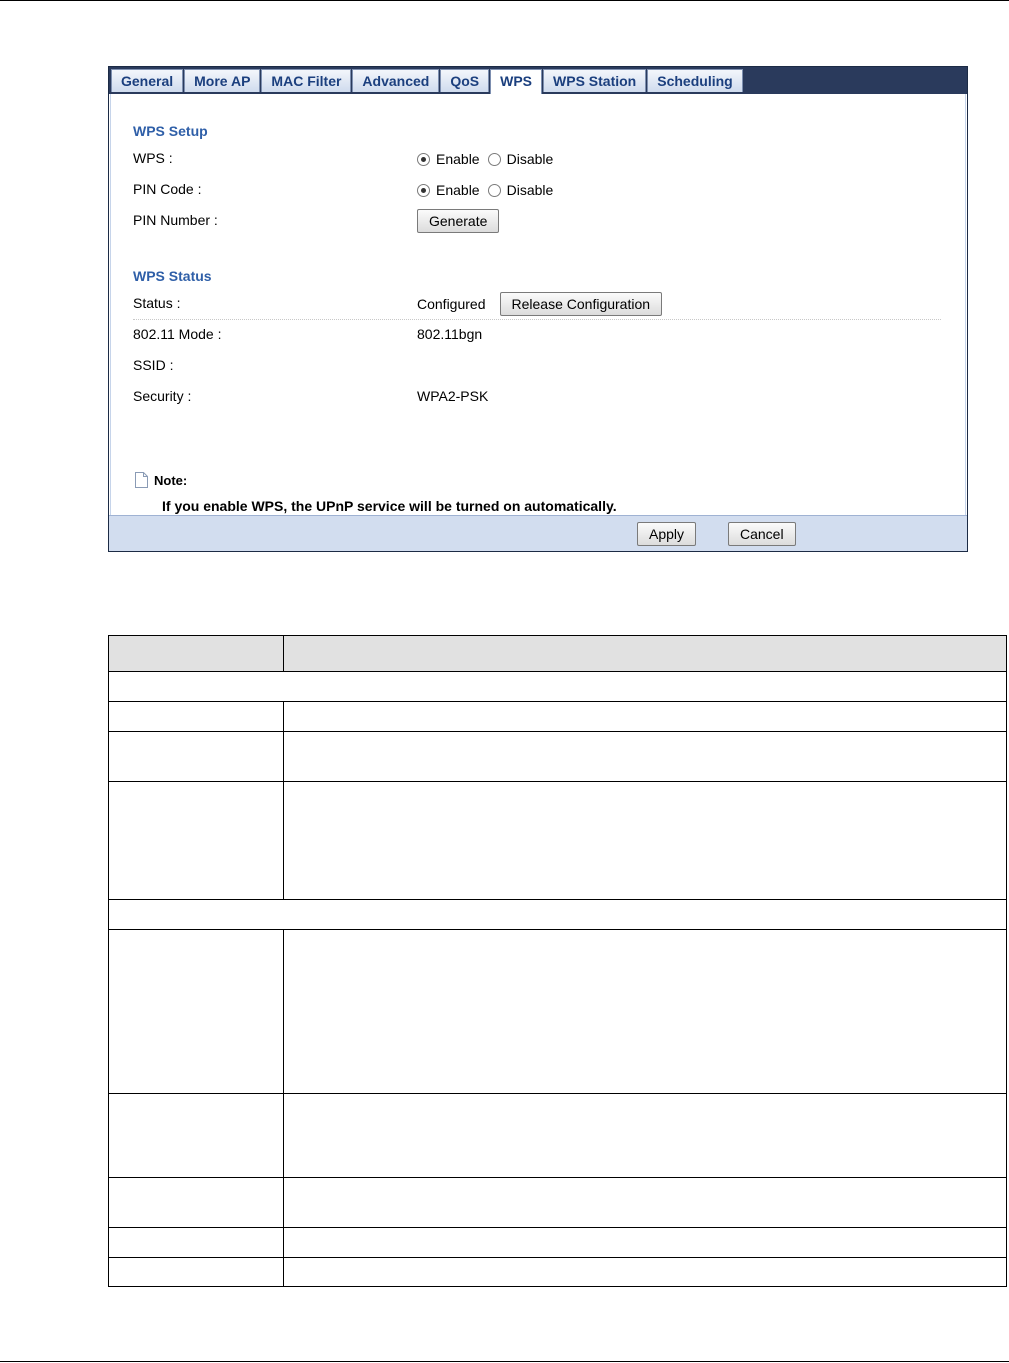 This screenshot has width=1009, height=1363. I want to click on wps-radio-group: Enable Disable, so click(489, 159).